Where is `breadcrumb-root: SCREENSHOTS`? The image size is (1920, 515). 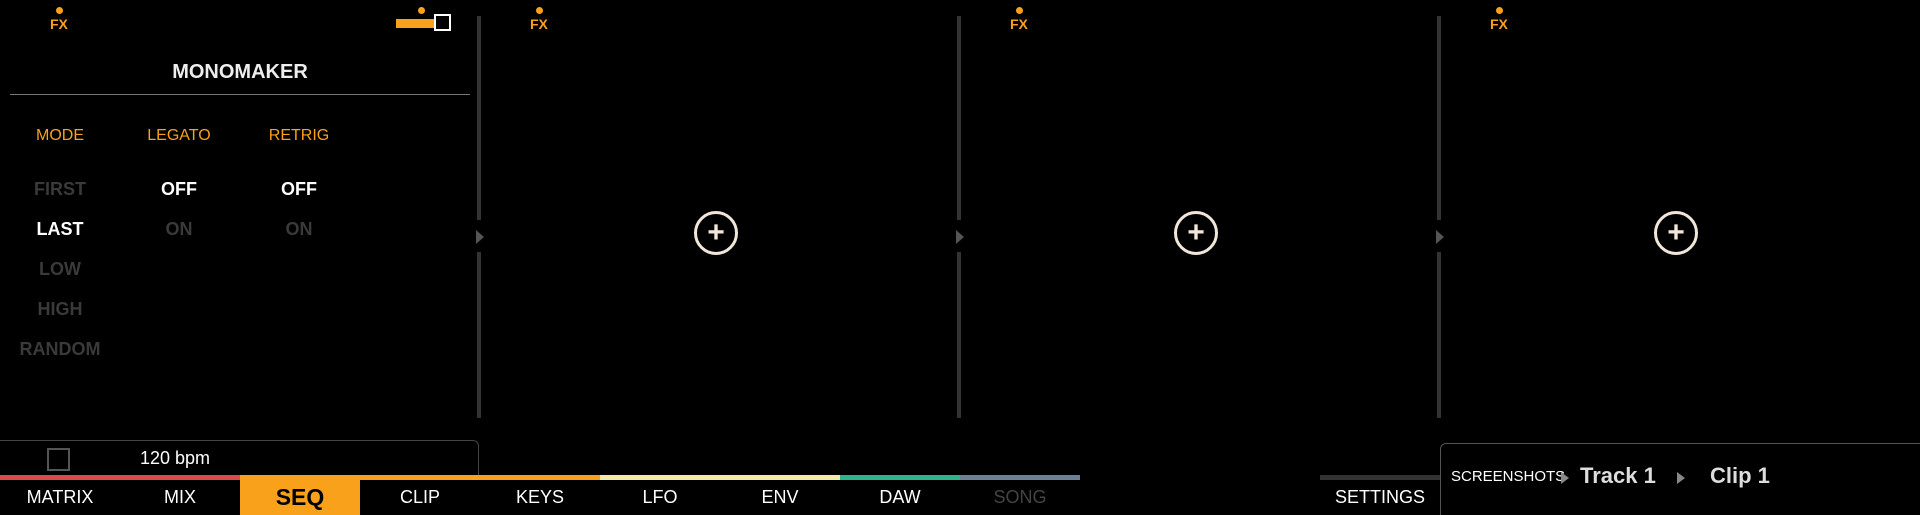
breadcrumb-root: SCREENSHOTS is located at coordinates (1508, 476).